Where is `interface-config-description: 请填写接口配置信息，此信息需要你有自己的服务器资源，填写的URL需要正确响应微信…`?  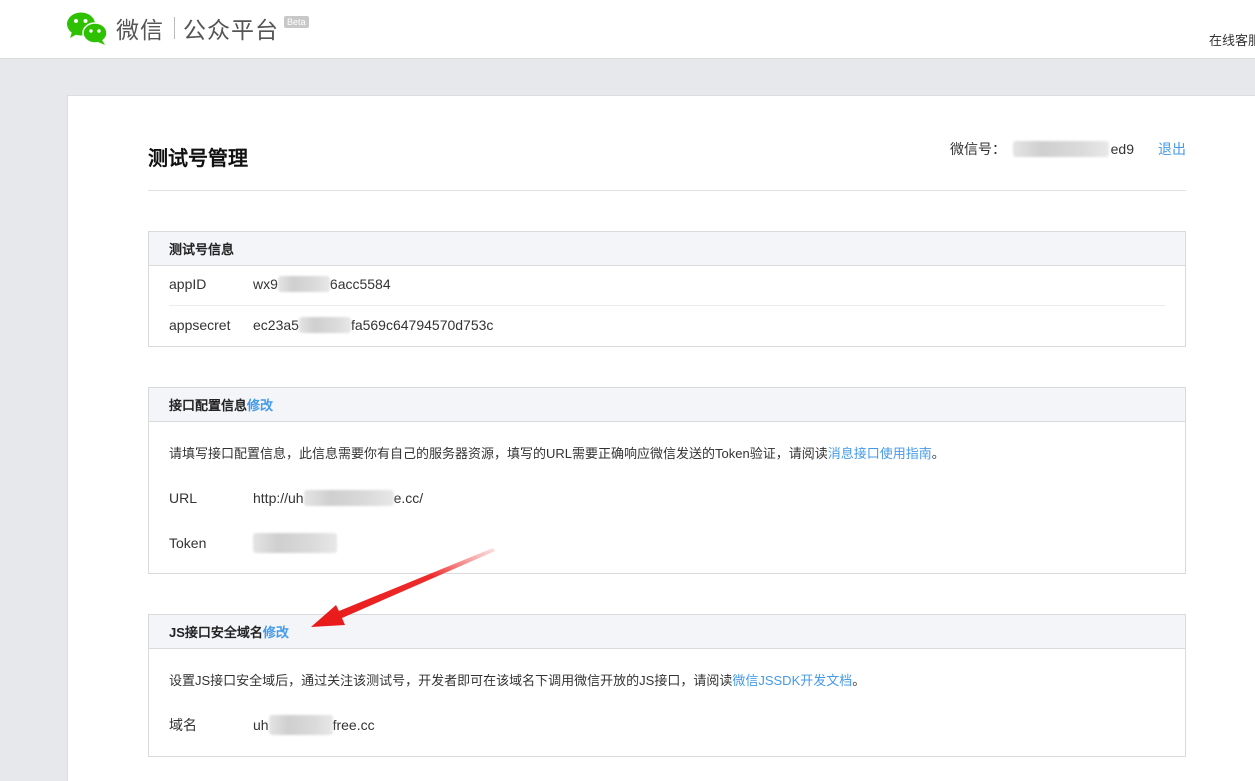 interface-config-description: 请填写接口配置信息，此信息需要你有自己的服务器资源，填写的URL需要正确响应微信… is located at coordinates (557, 452).